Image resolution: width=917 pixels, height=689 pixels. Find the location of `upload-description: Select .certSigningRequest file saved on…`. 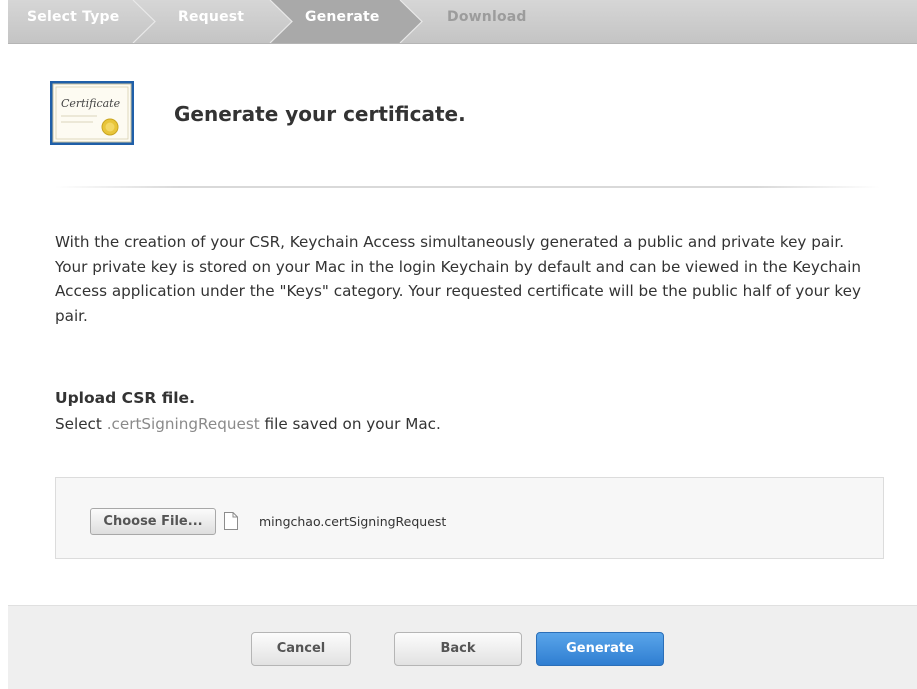

upload-description: Select .certSigningRequest file saved on… is located at coordinates (248, 424).